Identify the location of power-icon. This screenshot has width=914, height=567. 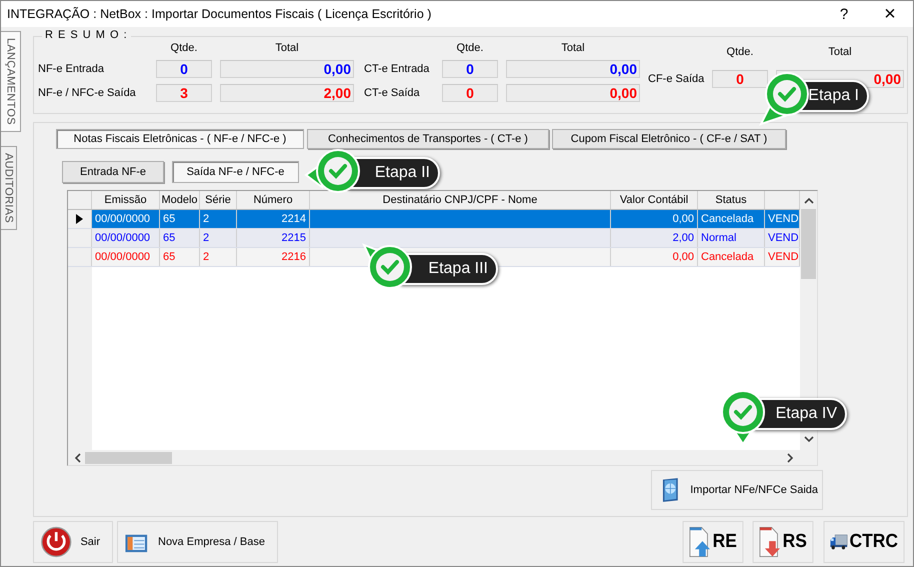
(56, 542).